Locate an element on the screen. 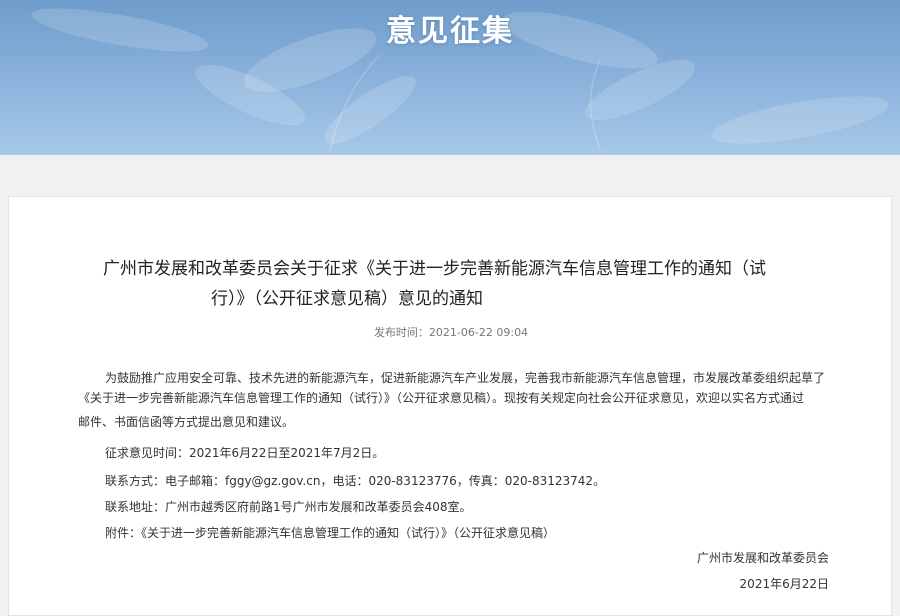  attachment-row: 附件：《关于进一步完善新能源汽车信息管理工作的通知（试行）》（公开征求意见稿） is located at coordinates (330, 533).